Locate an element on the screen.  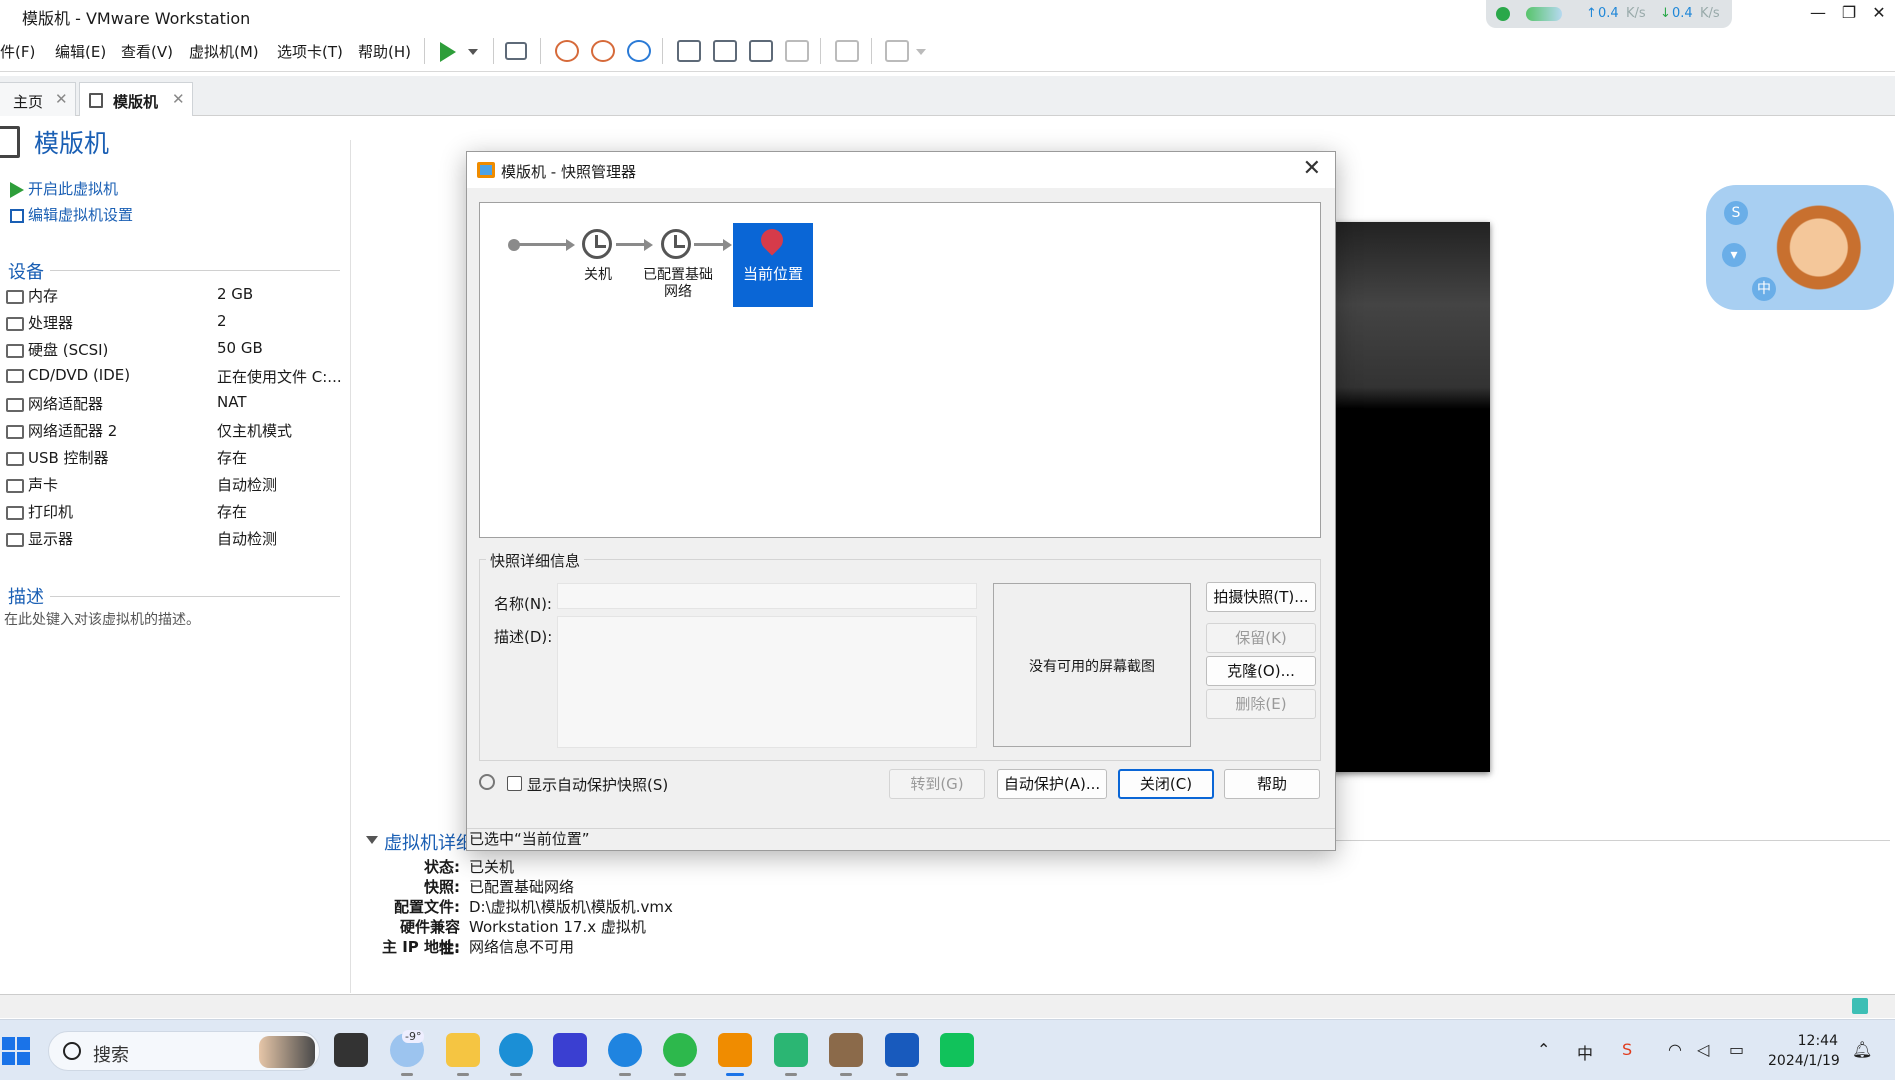
device-row: 硬盘 (SCSI) is located at coordinates (57, 349).